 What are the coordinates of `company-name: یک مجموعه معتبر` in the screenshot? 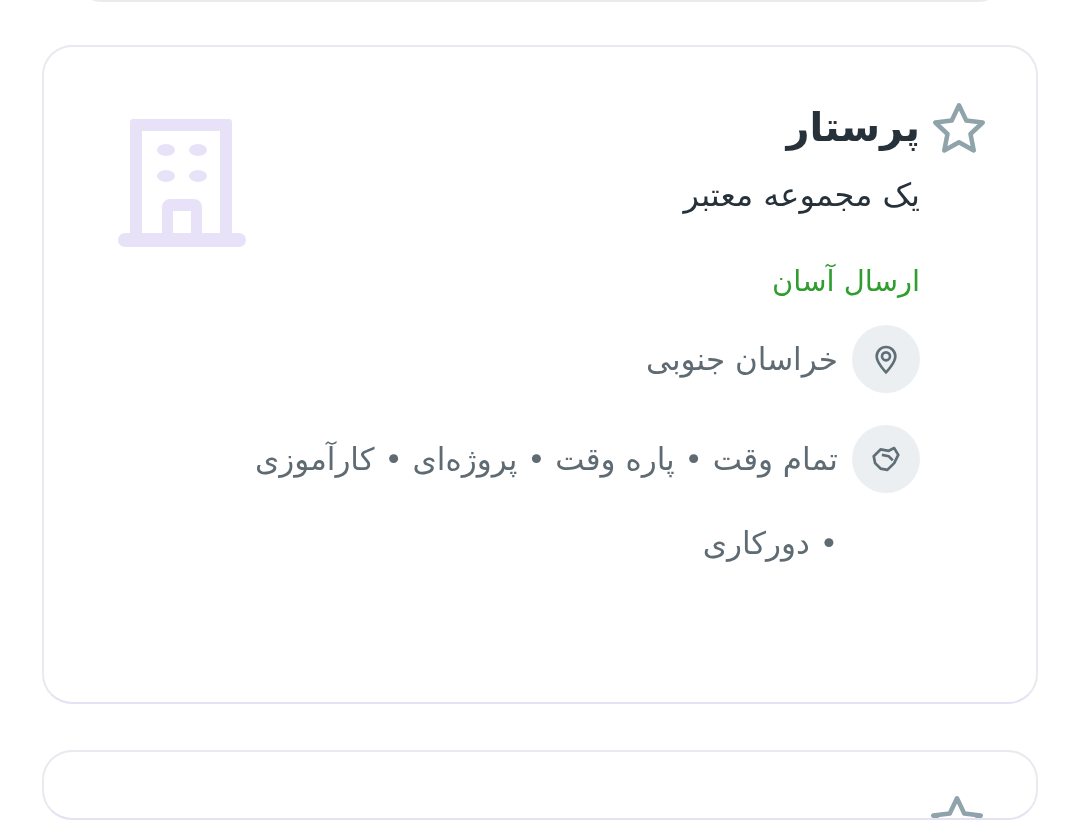 It's located at (800, 195).